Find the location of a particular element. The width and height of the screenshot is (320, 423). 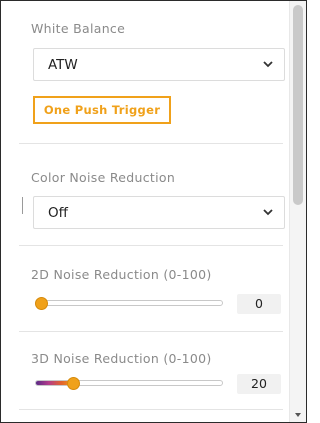

noise-2d-slider-track is located at coordinates (129, 303).